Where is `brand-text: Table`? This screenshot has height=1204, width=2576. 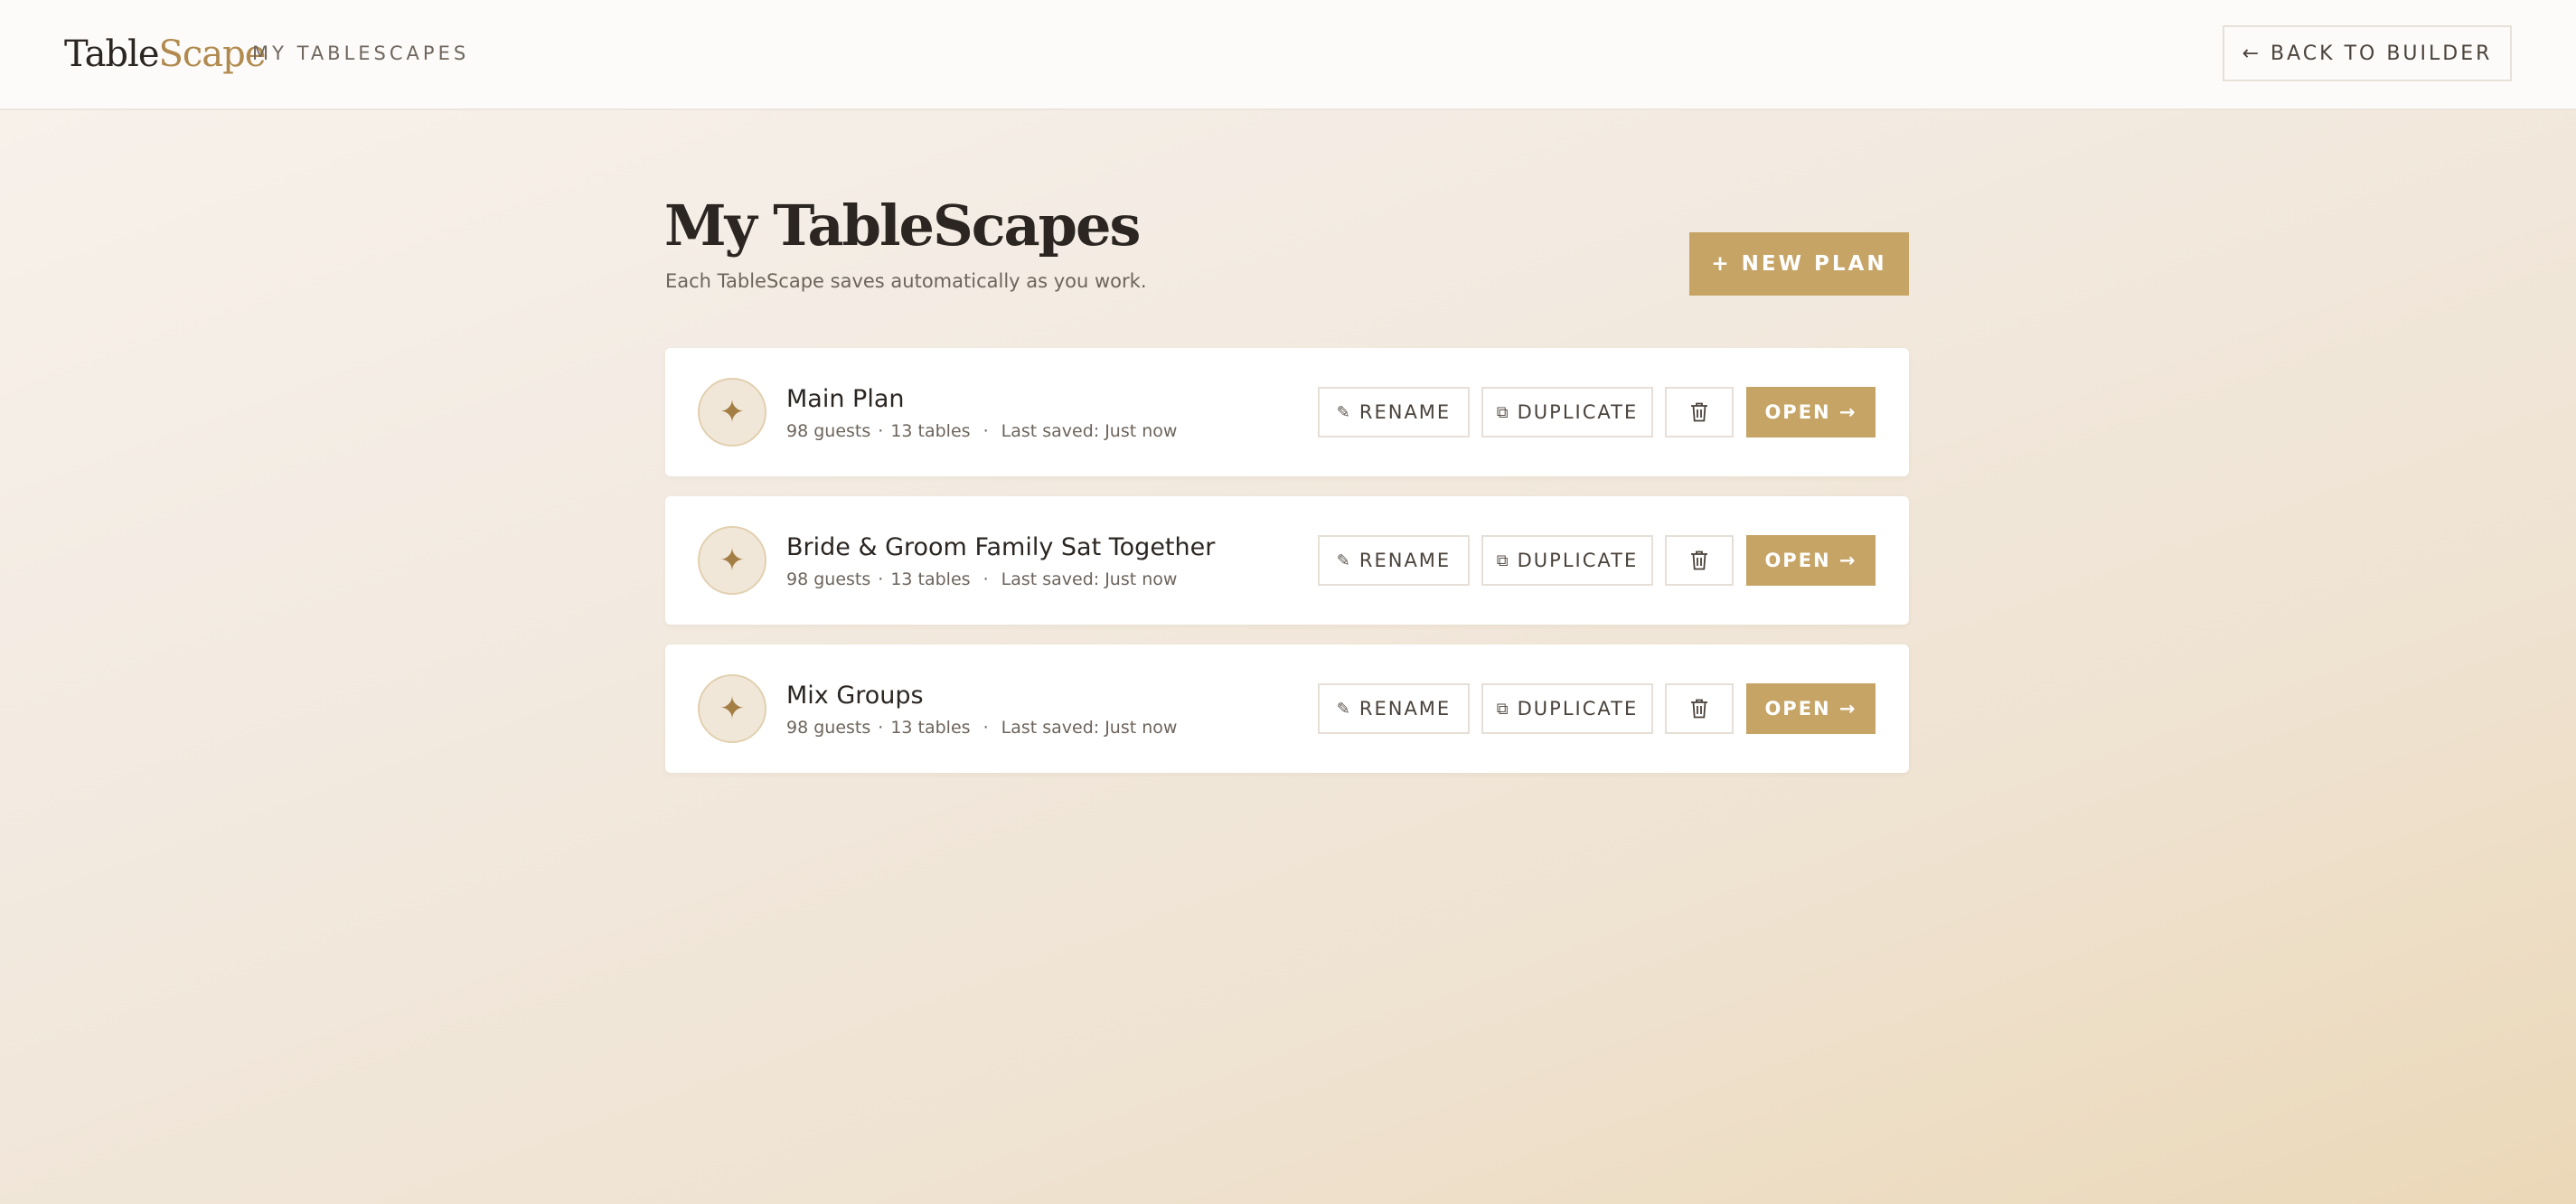
brand-text: Table is located at coordinates (112, 54).